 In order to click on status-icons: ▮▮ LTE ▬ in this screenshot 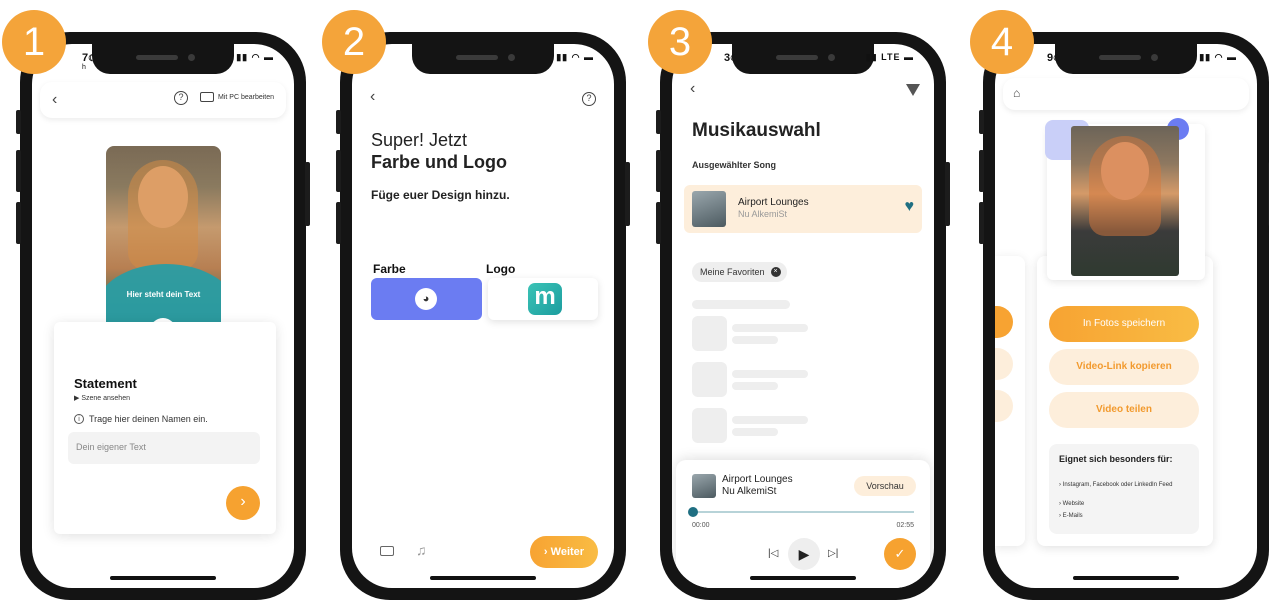, I will do `click(889, 57)`.